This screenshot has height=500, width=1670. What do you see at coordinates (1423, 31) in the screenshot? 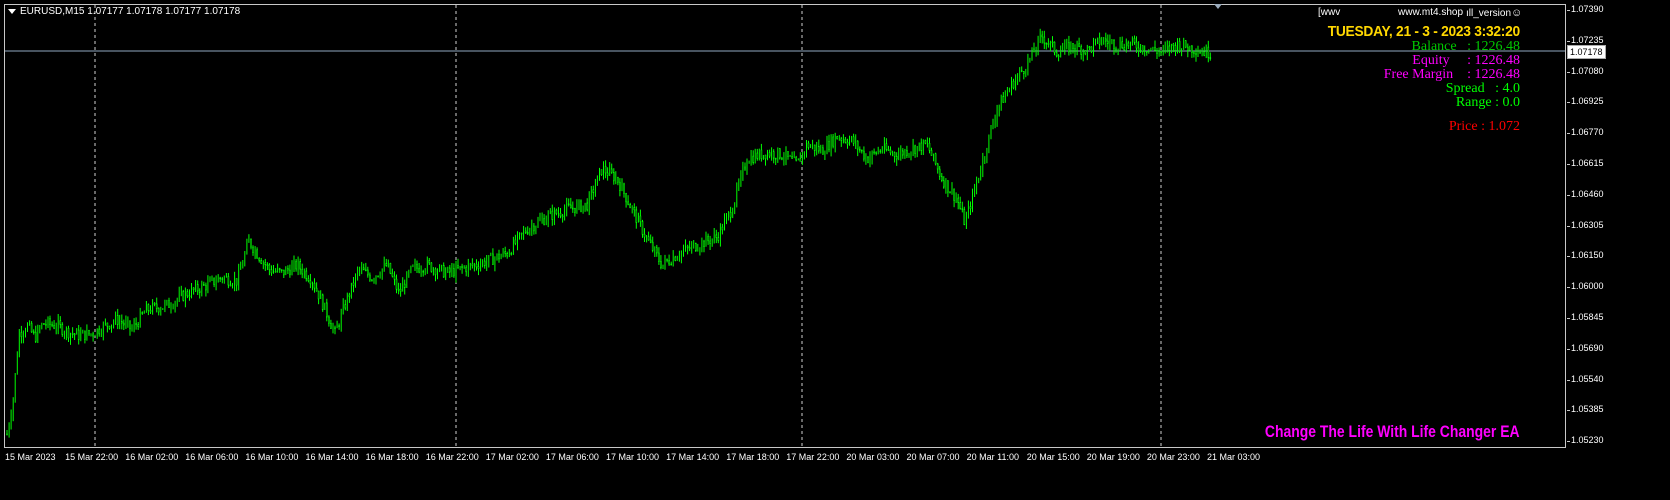
I see `date-time-display: TUESDAY, 21 - 3 - 2023 3:32:20` at bounding box center [1423, 31].